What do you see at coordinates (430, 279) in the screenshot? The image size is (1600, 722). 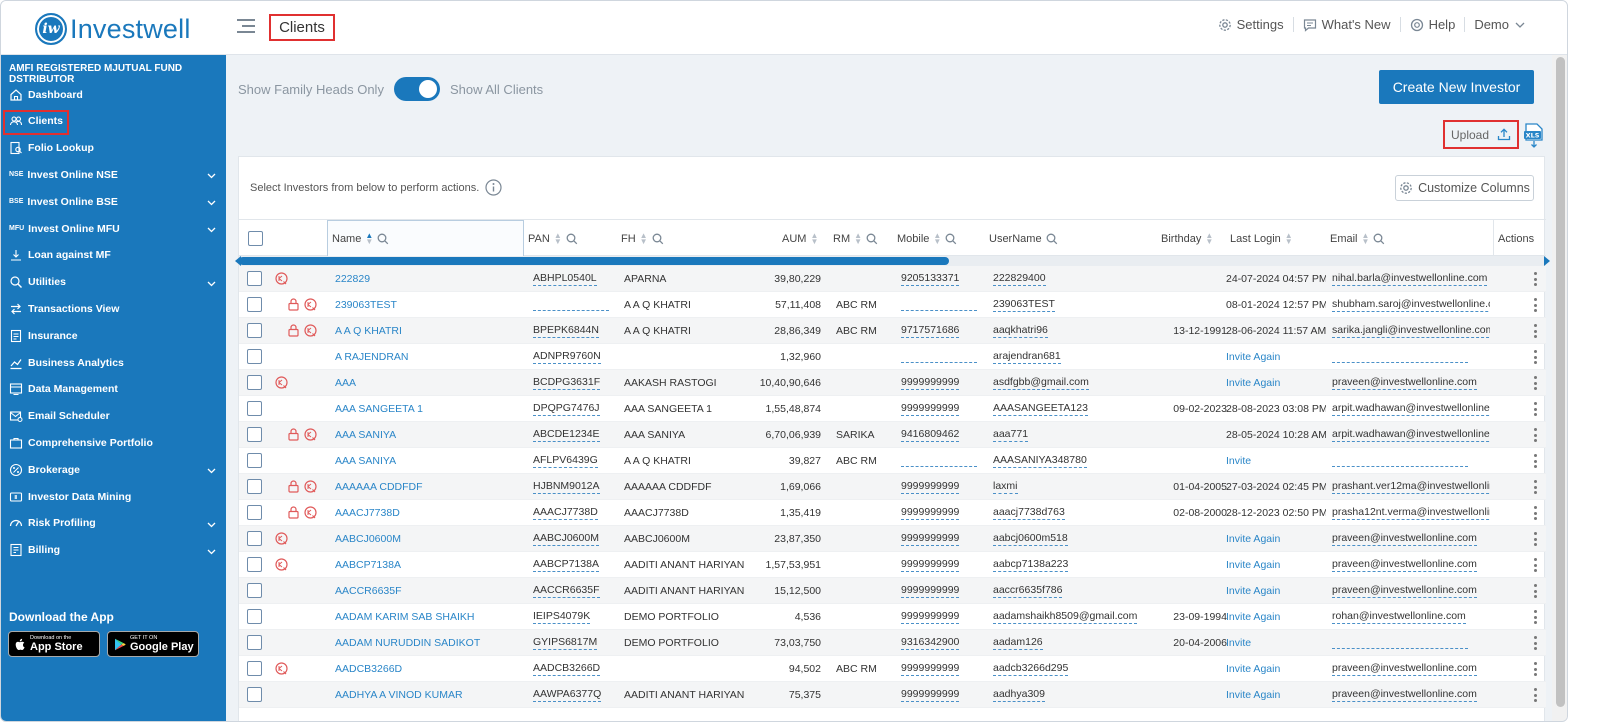 I see `cell-name: 222829` at bounding box center [430, 279].